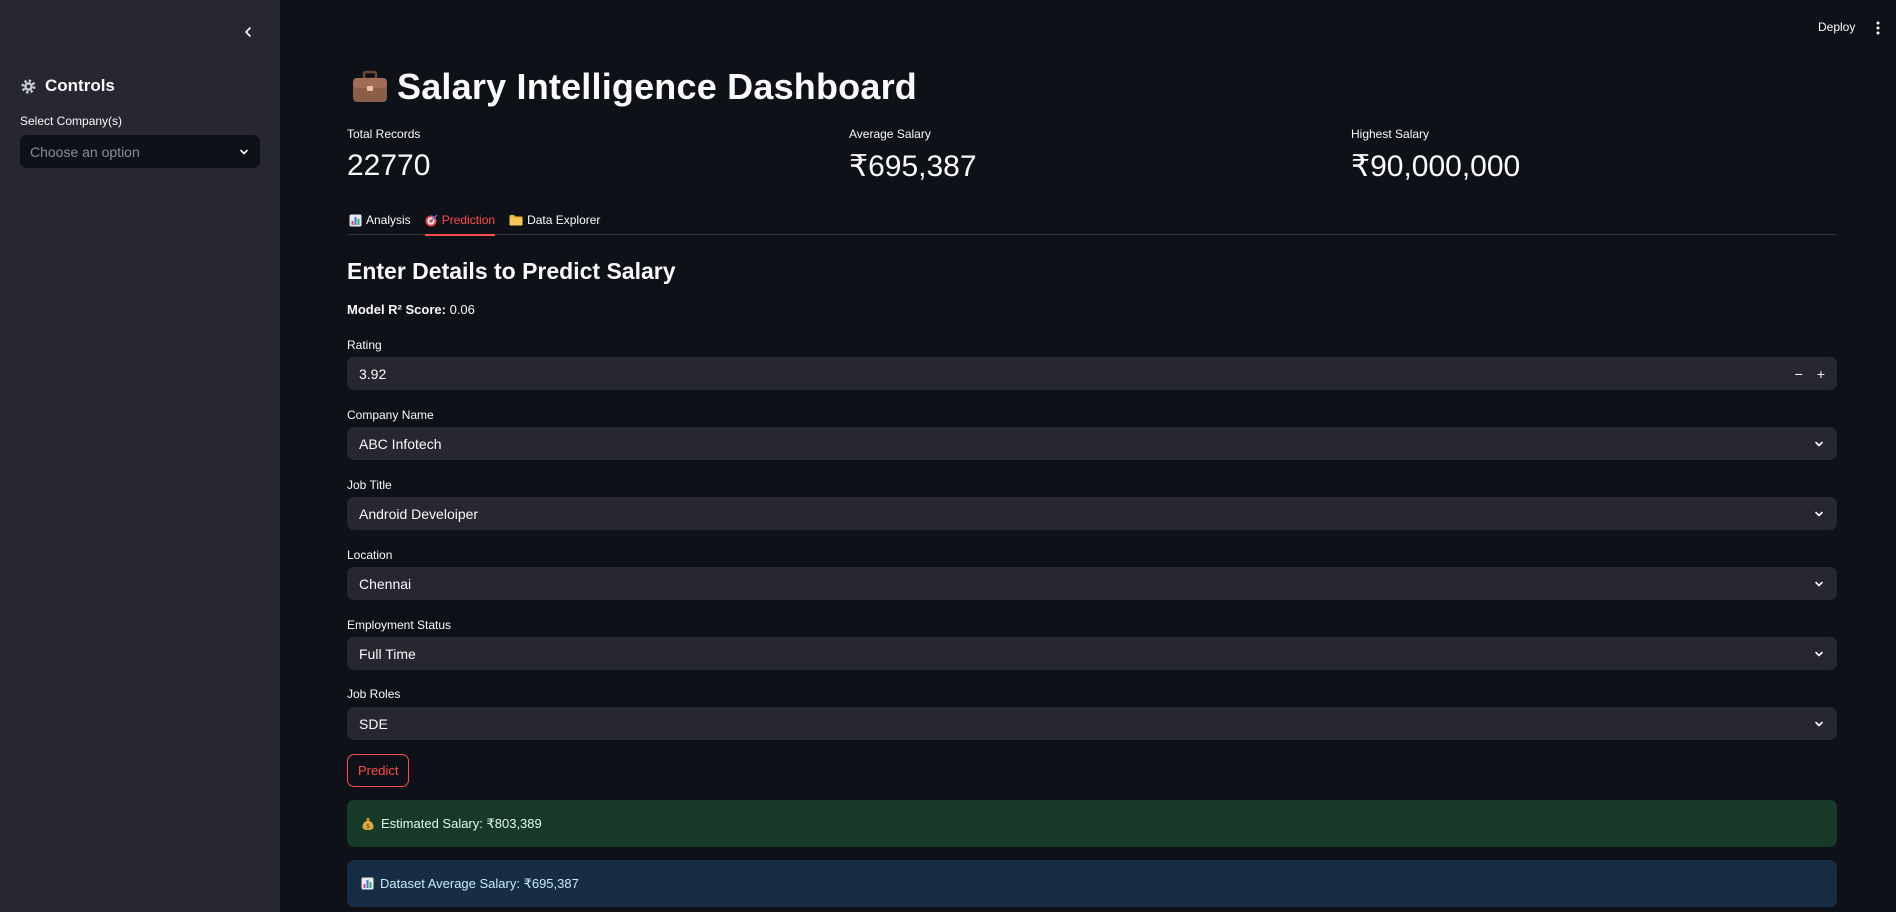 This screenshot has width=1896, height=912. I want to click on metric-average-salary: Average Salary ₹695,387, so click(913, 155).